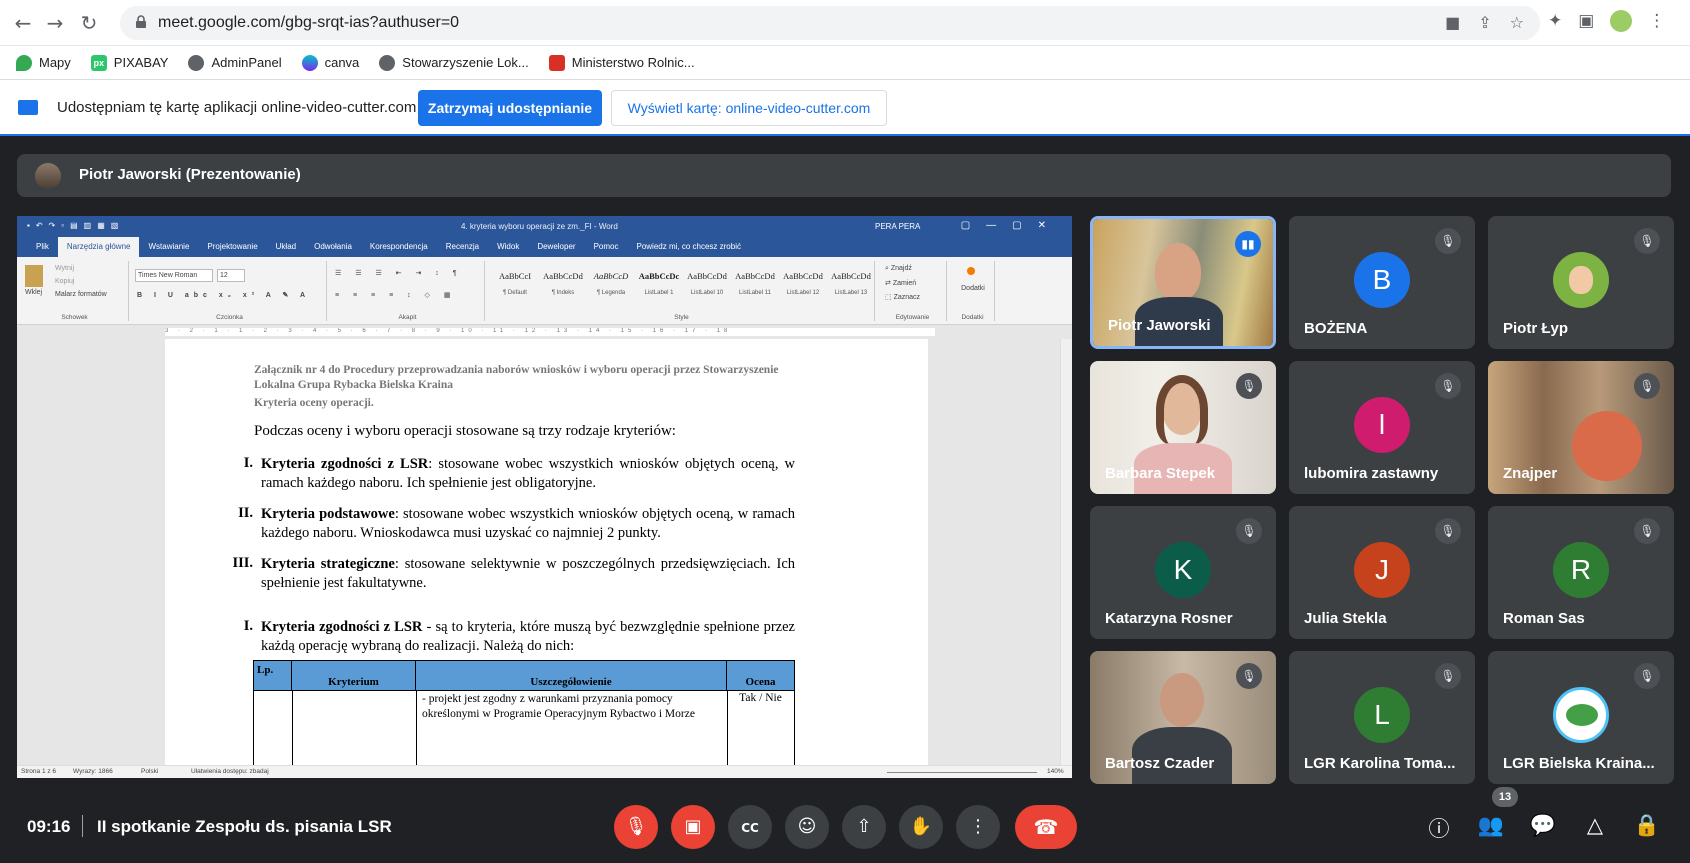 The image size is (1690, 863). I want to click on profile-avatar, so click(1621, 21).